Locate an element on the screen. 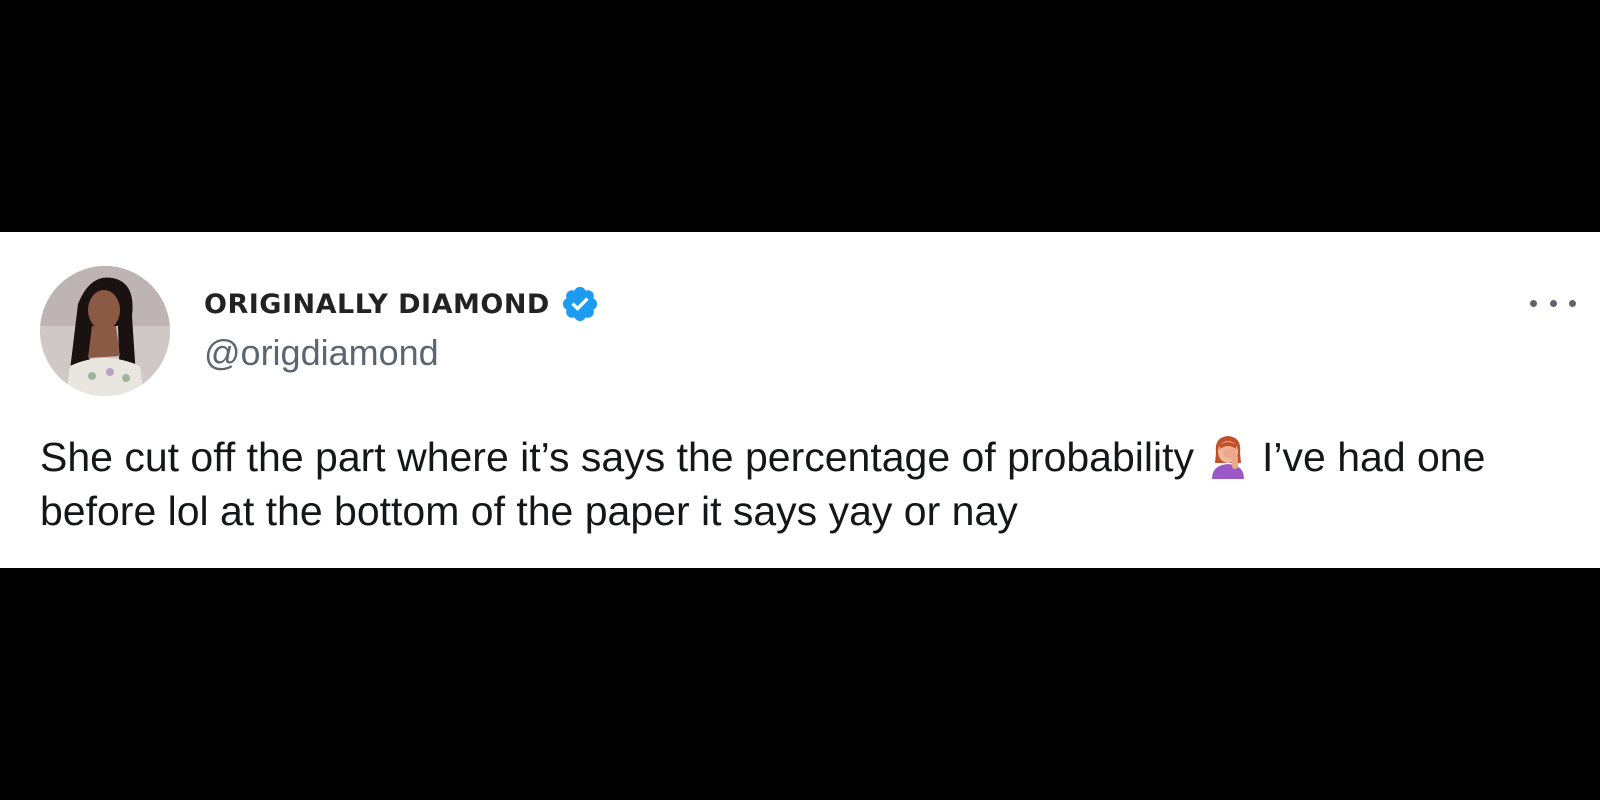  avatar-image is located at coordinates (105, 331).